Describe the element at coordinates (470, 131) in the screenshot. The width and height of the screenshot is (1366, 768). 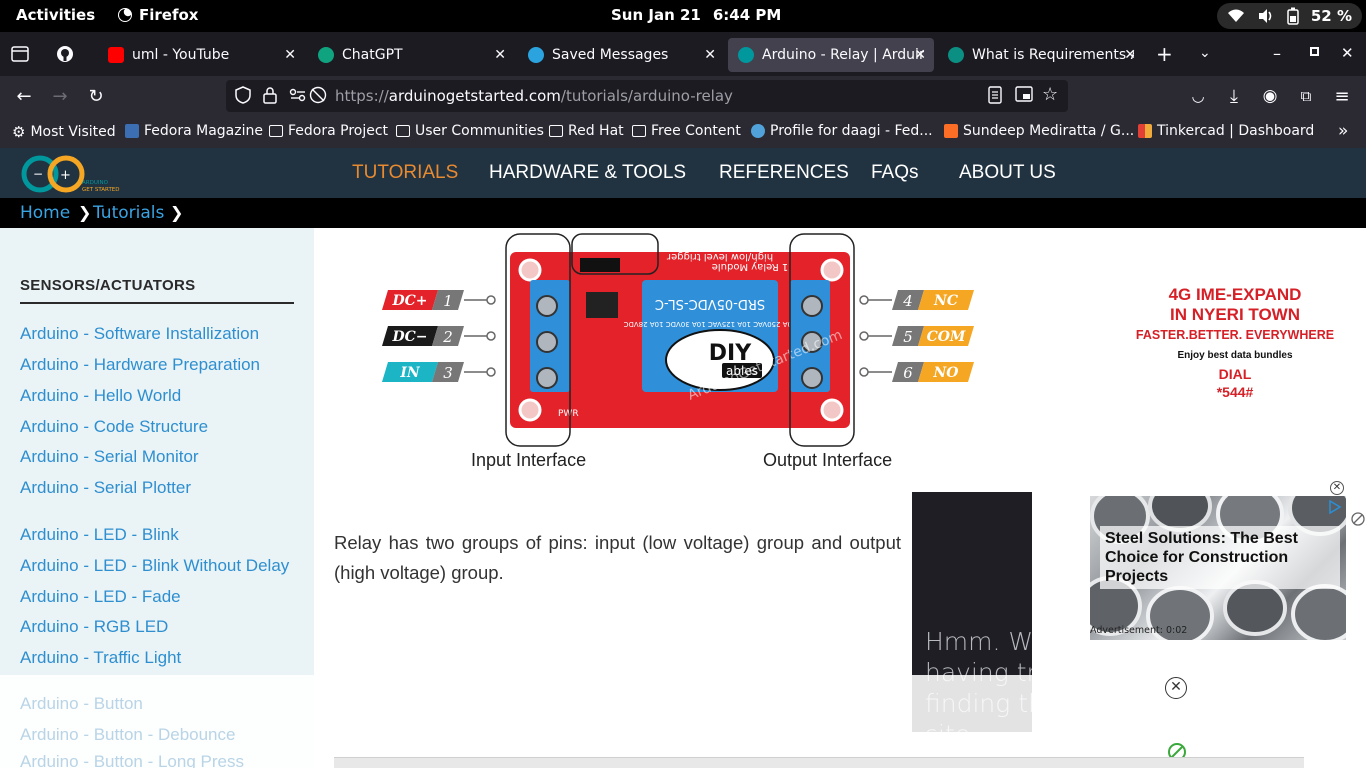
I see `bookmark-user-communities: User Communities` at that location.